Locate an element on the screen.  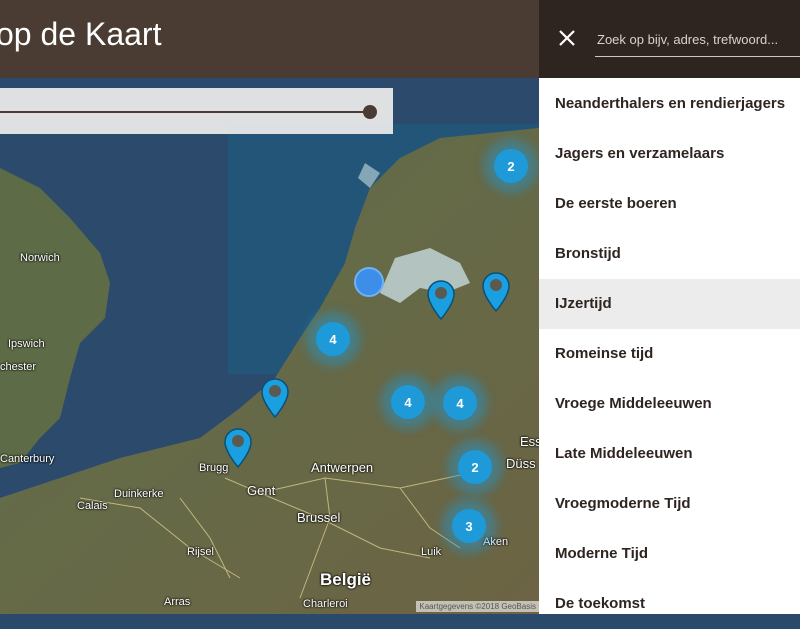
city-label-rijsel: Rijsel is located at coordinates (200, 552).